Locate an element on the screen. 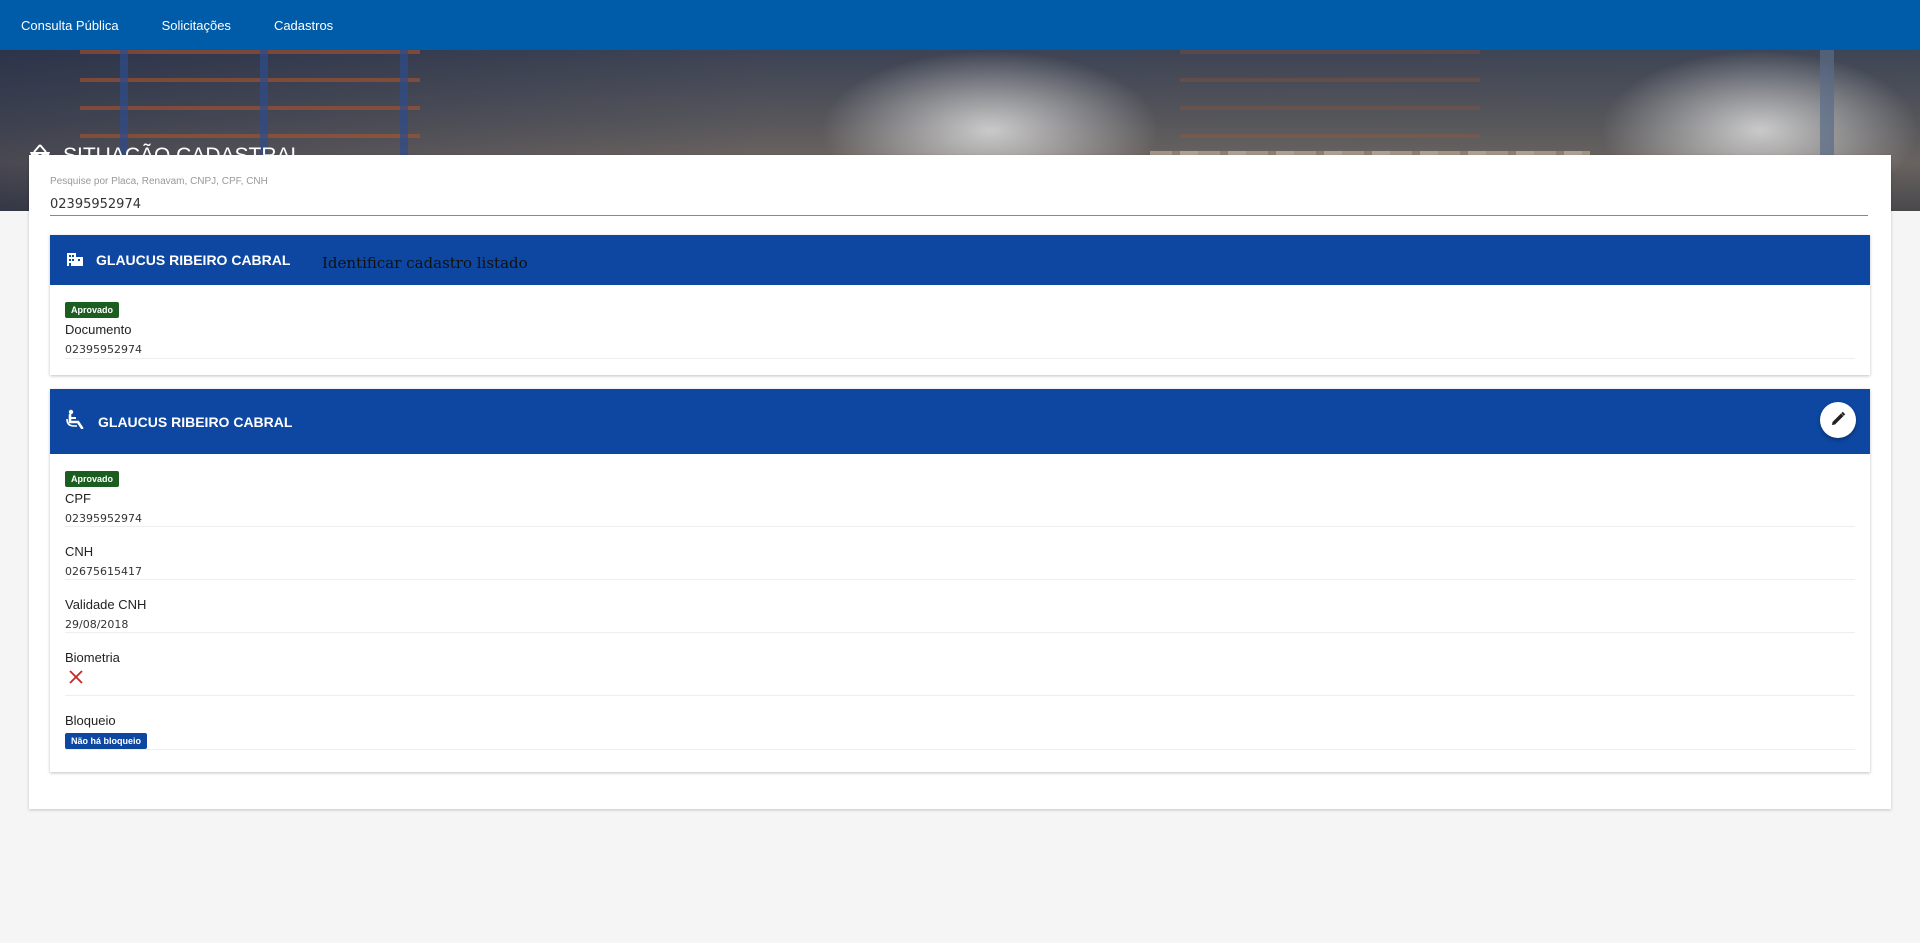 The image size is (1920, 943). company-name: GLAUCUS RIBEIRO CABRAL is located at coordinates (193, 260).